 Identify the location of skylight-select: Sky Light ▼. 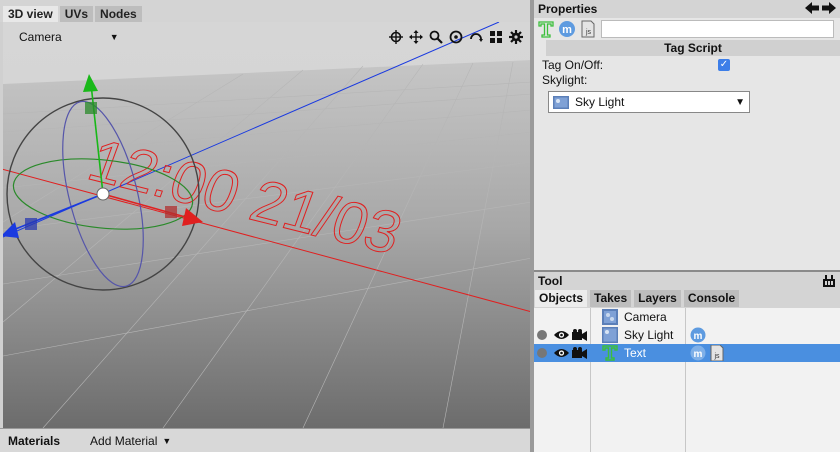
(649, 102).